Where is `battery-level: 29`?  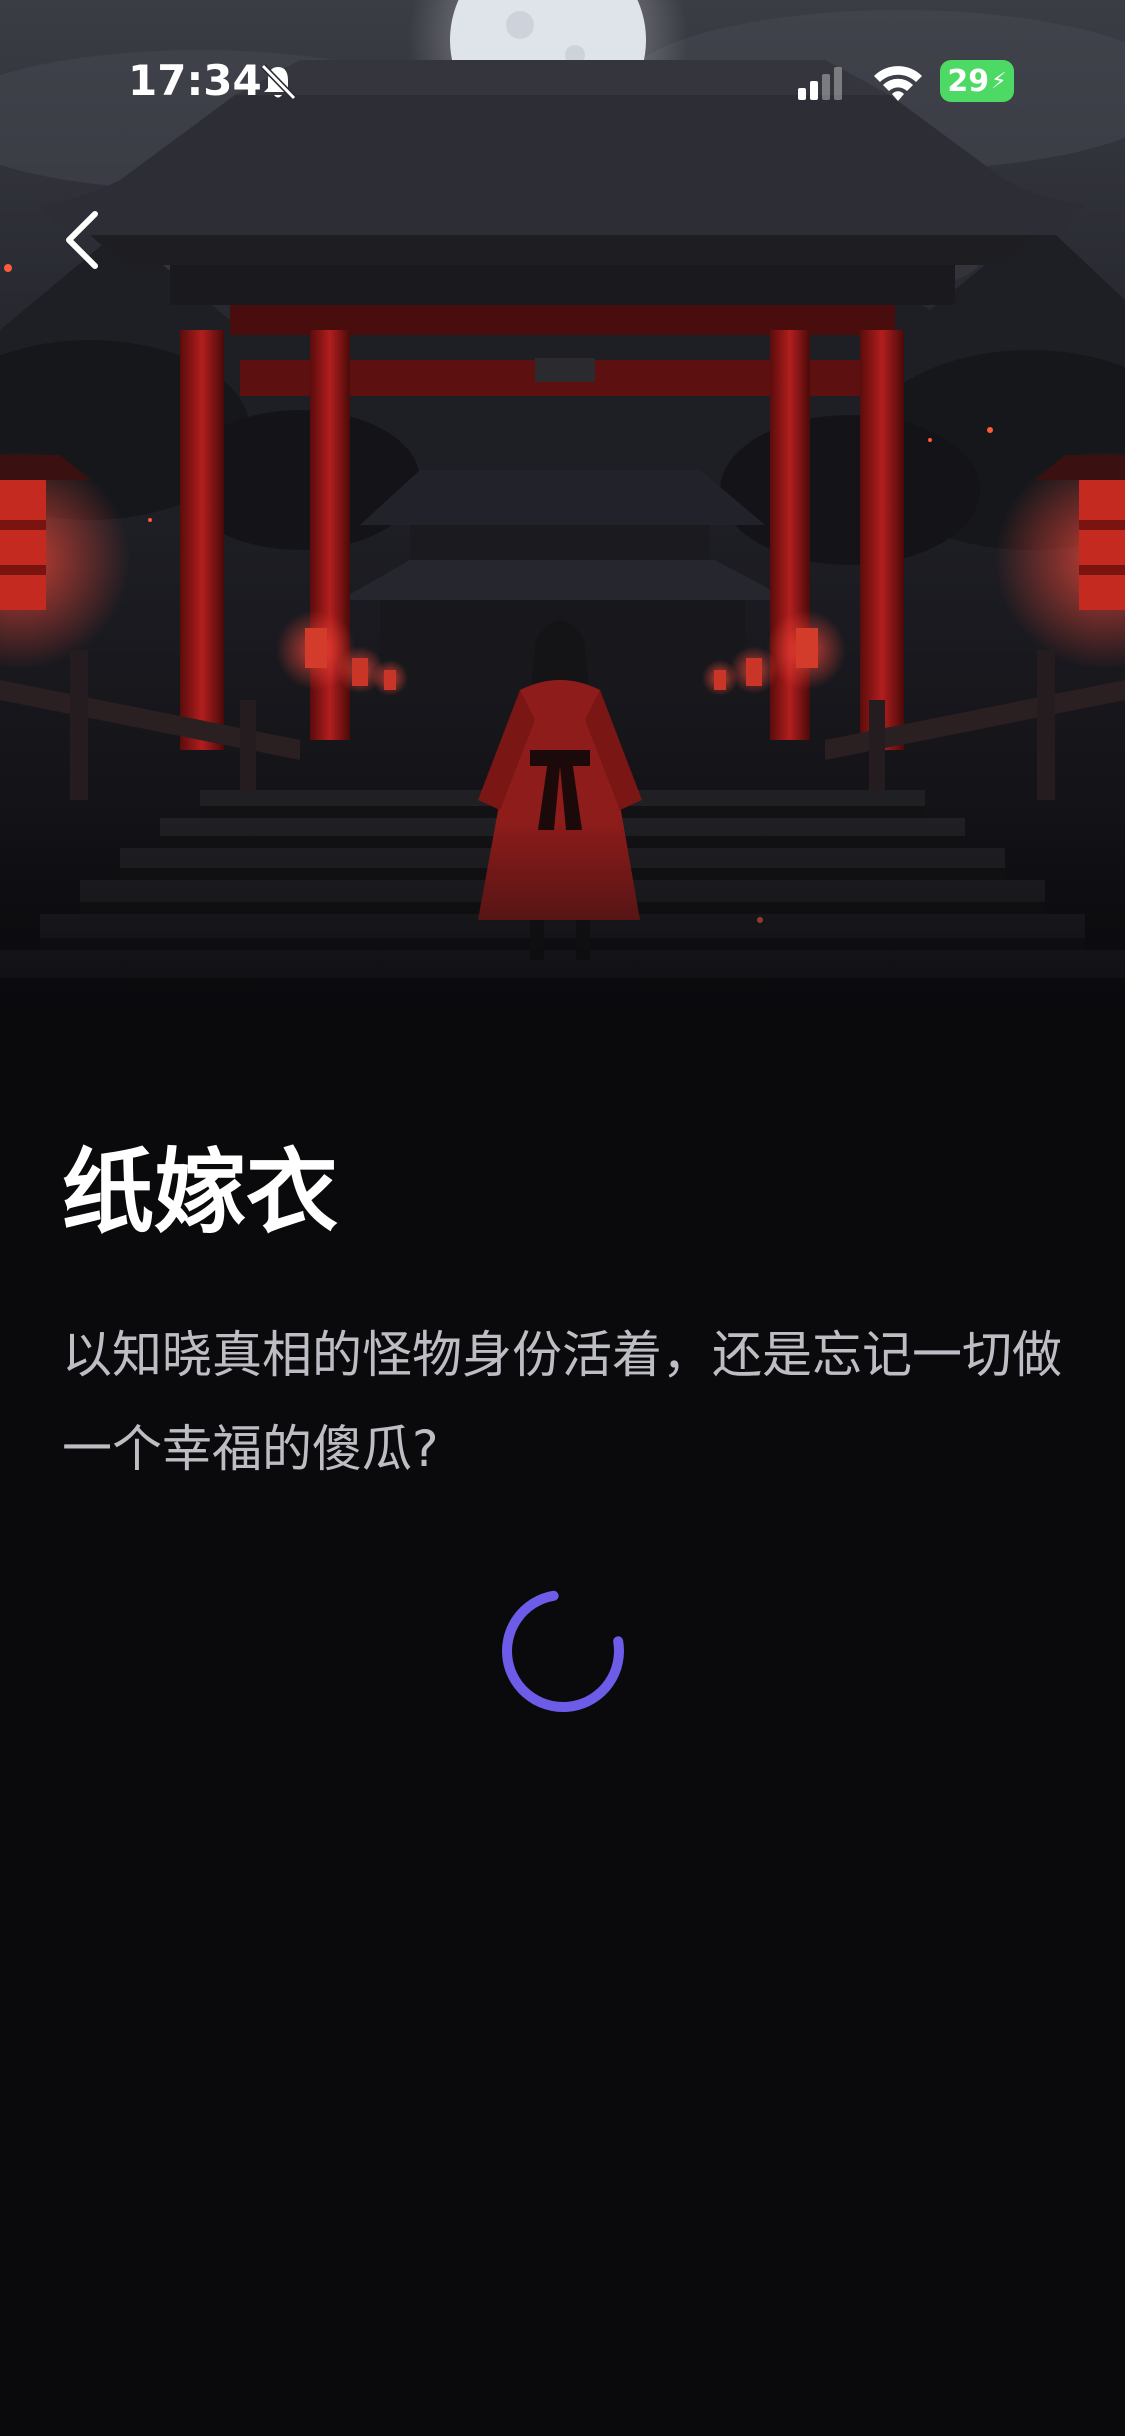 battery-level: 29 is located at coordinates (968, 81).